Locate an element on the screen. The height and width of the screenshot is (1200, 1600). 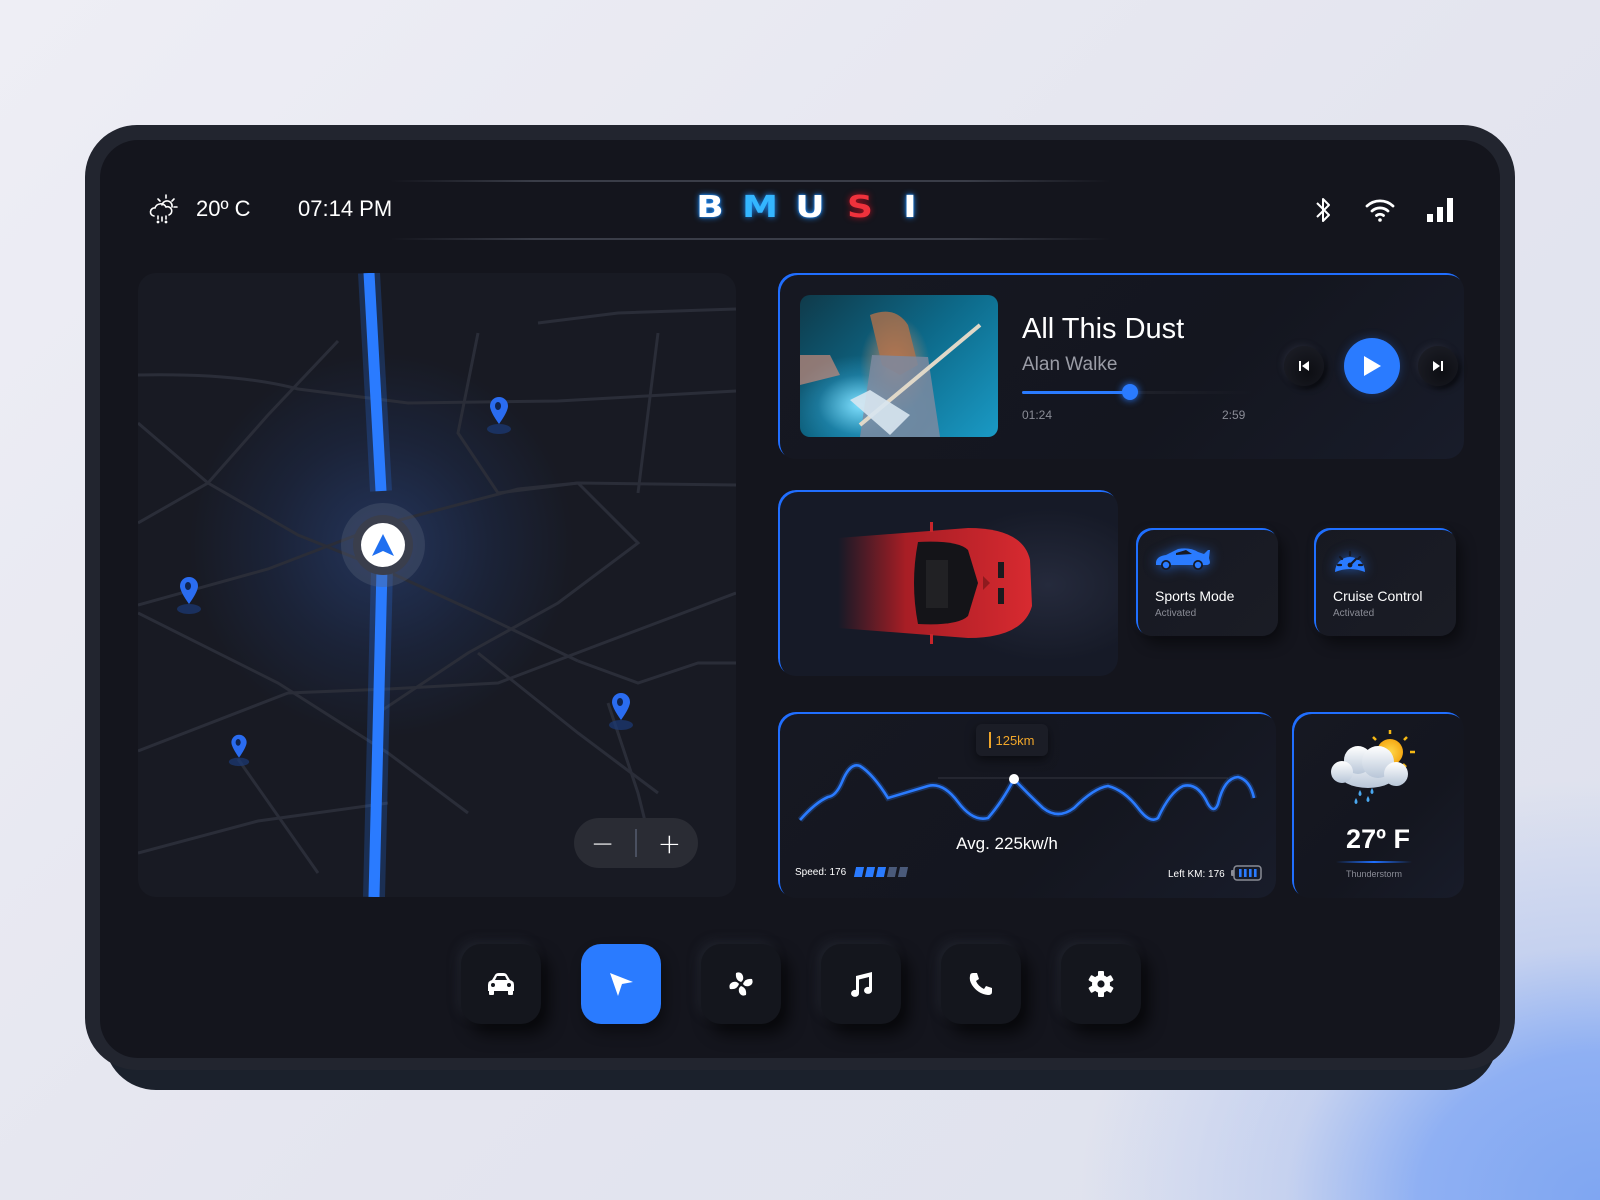
progress-thumb is located at coordinates (1130, 392).